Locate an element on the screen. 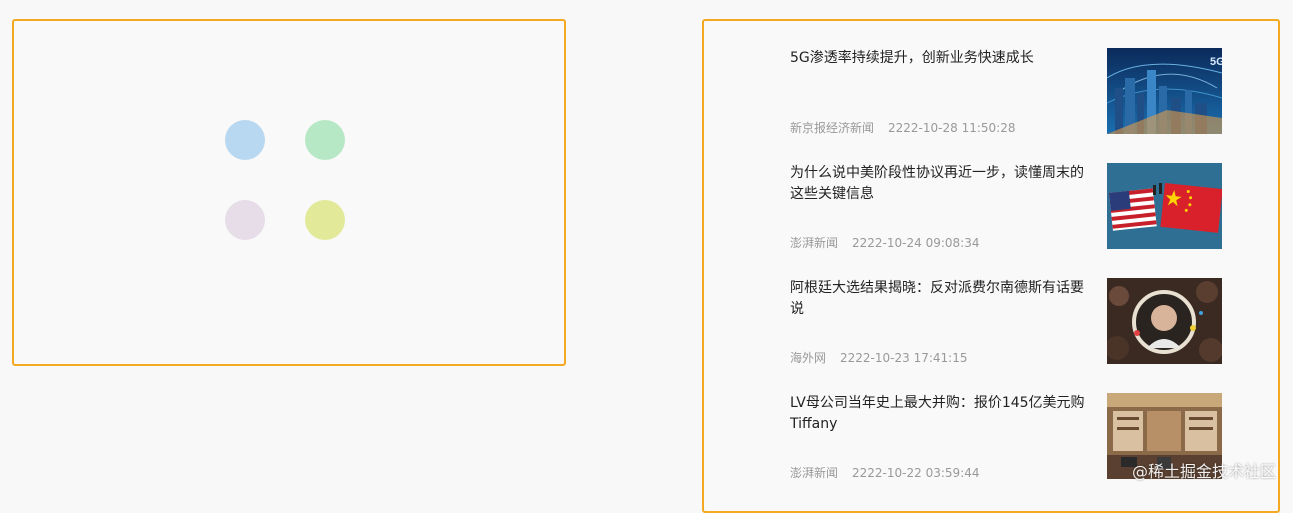 The width and height of the screenshot is (1293, 513). news-time: 2222-10-22 03:59:44 is located at coordinates (916, 473).